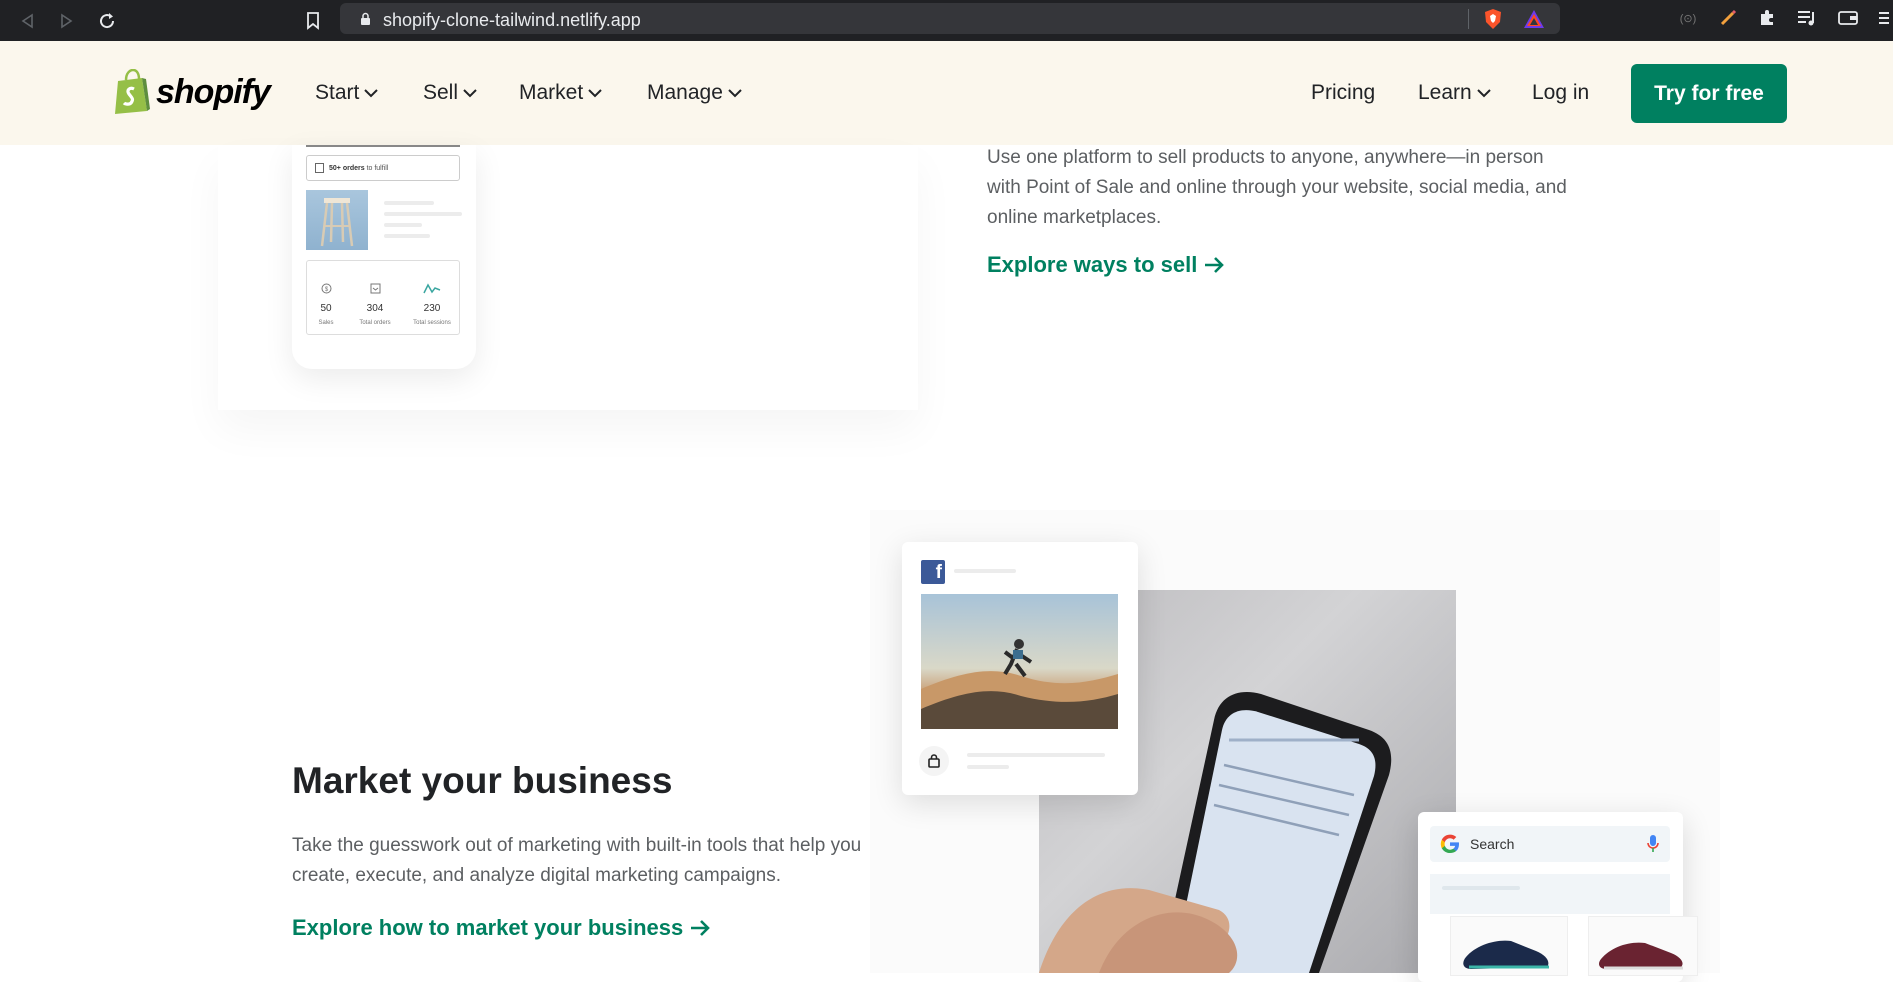 Image resolution: width=1893 pixels, height=982 pixels. Describe the element at coordinates (337, 92) in the screenshot. I see `nav-start-label: Start` at that location.